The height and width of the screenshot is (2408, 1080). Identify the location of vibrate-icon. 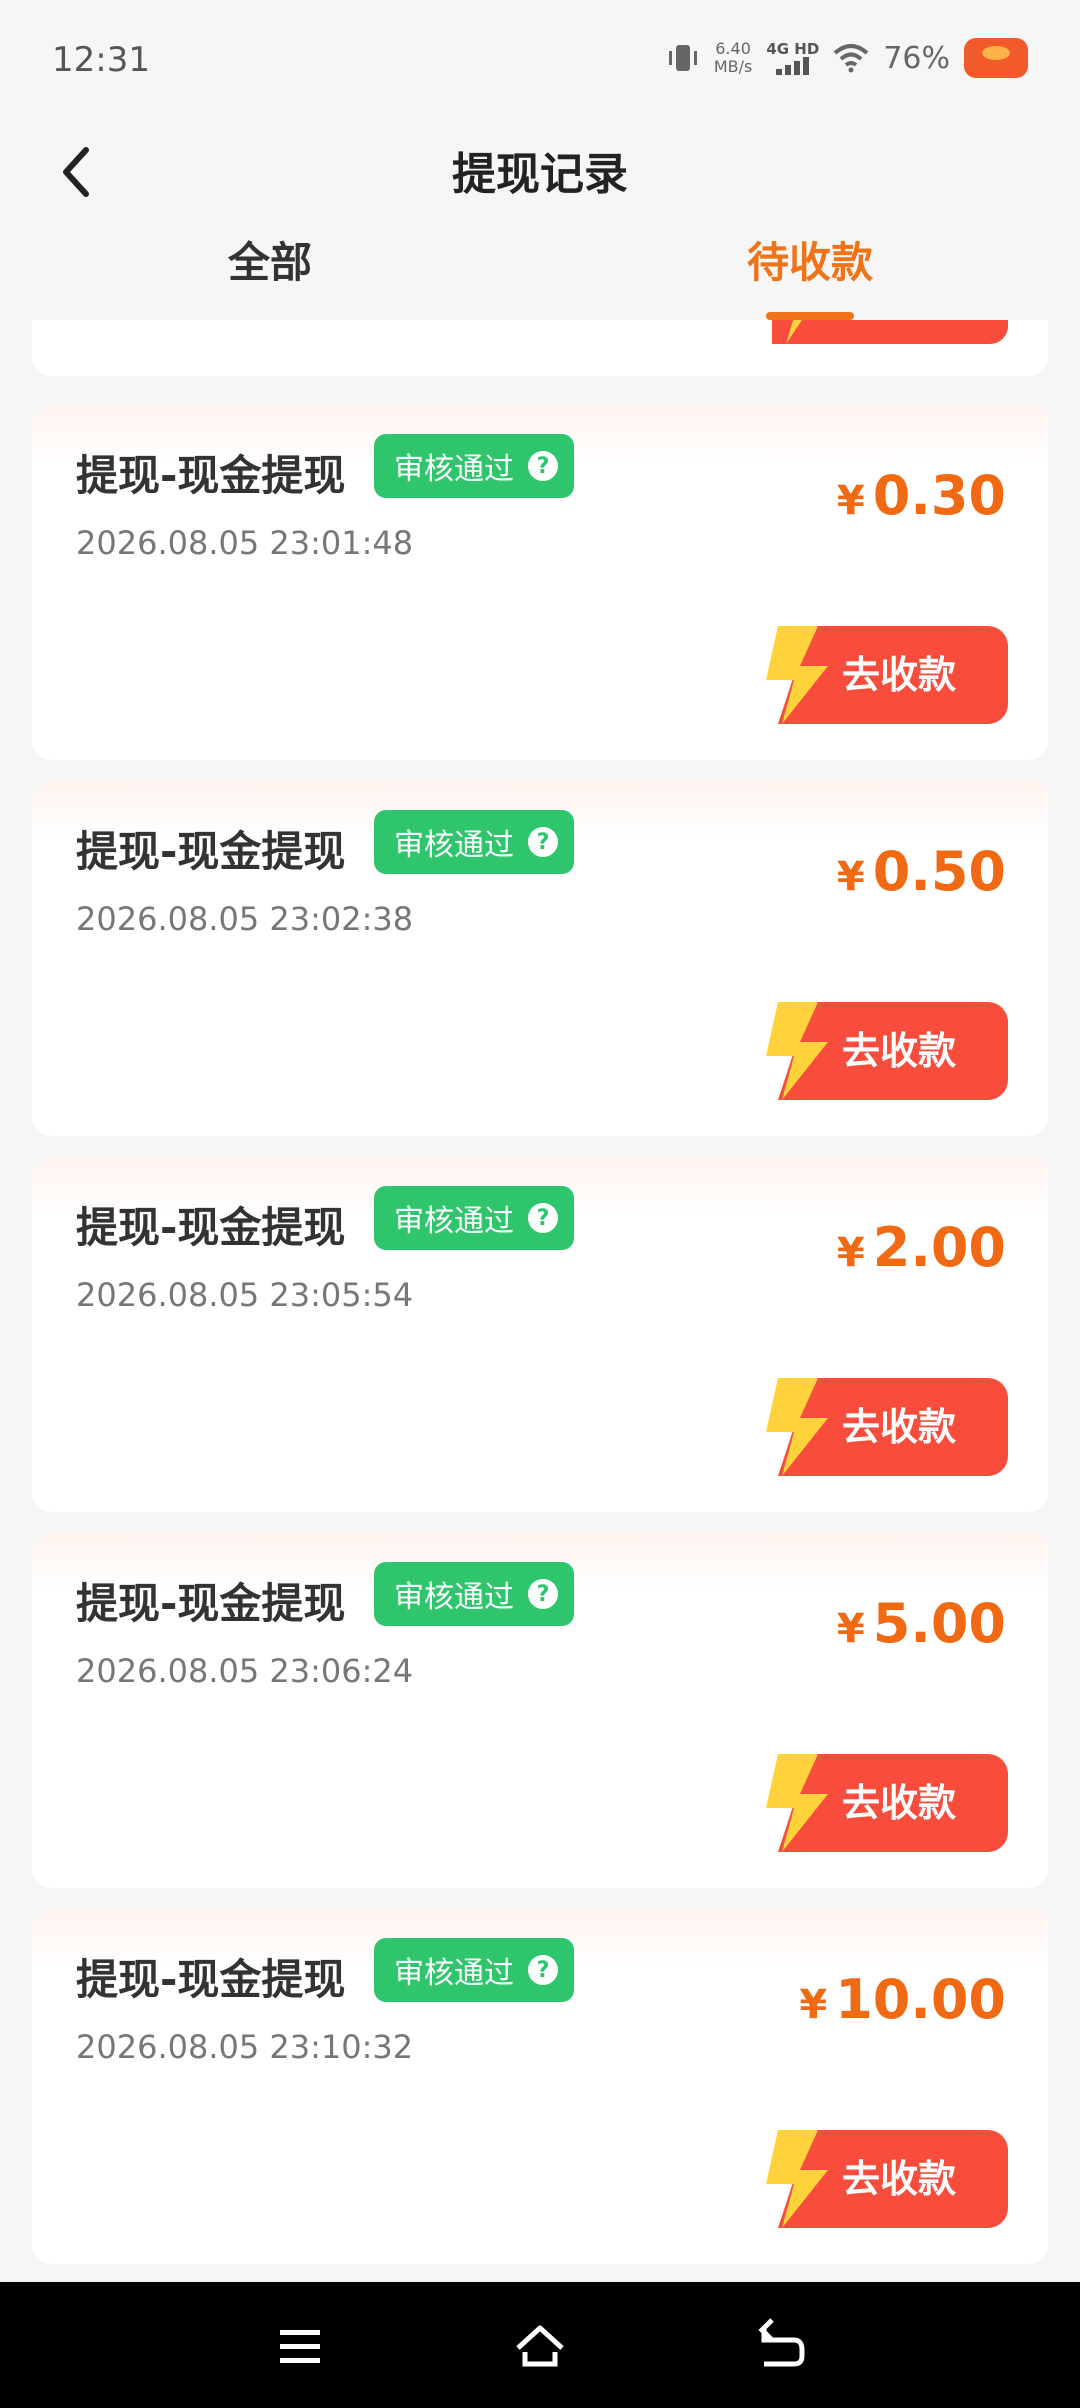
(682, 58).